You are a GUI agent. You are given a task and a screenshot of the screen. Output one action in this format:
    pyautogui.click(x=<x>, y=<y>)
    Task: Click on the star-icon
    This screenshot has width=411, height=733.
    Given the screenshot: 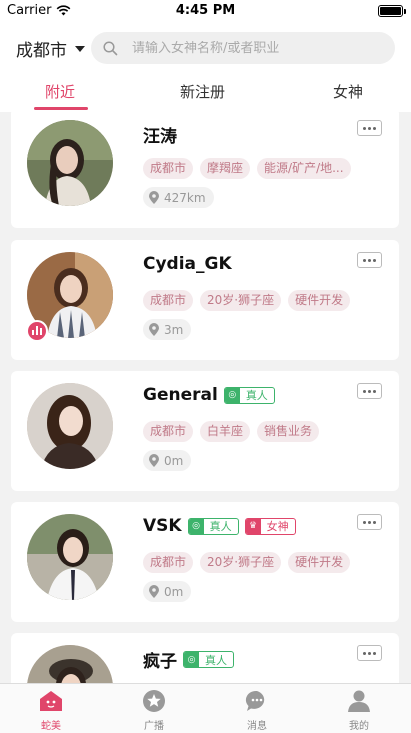 What is the action you would take?
    pyautogui.click(x=154, y=701)
    